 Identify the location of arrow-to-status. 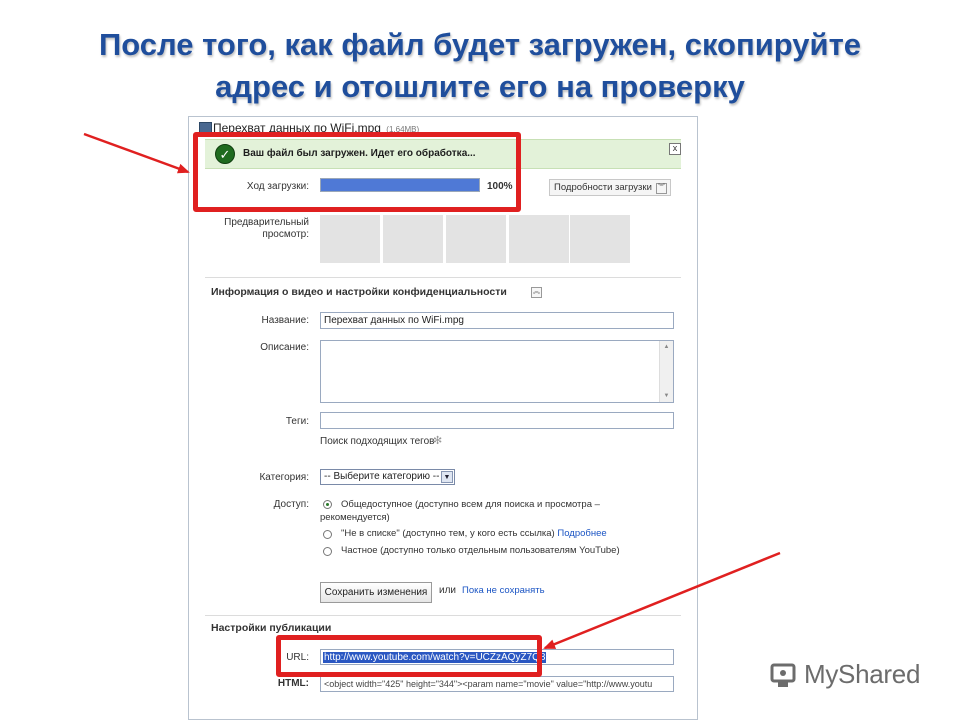
(136, 153).